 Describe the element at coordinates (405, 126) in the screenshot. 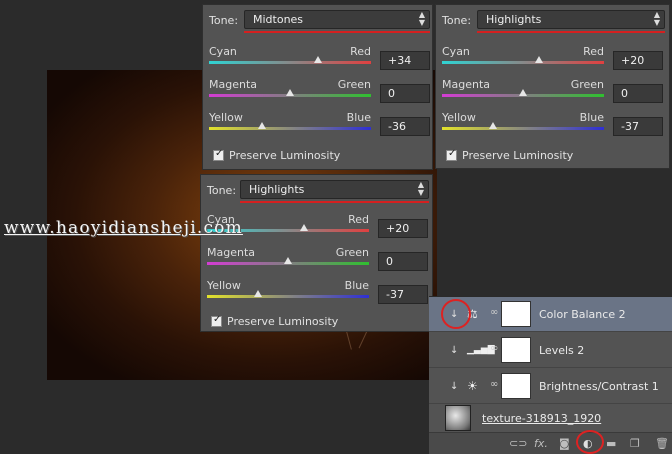

I see `yellow-blue-value: -36` at that location.